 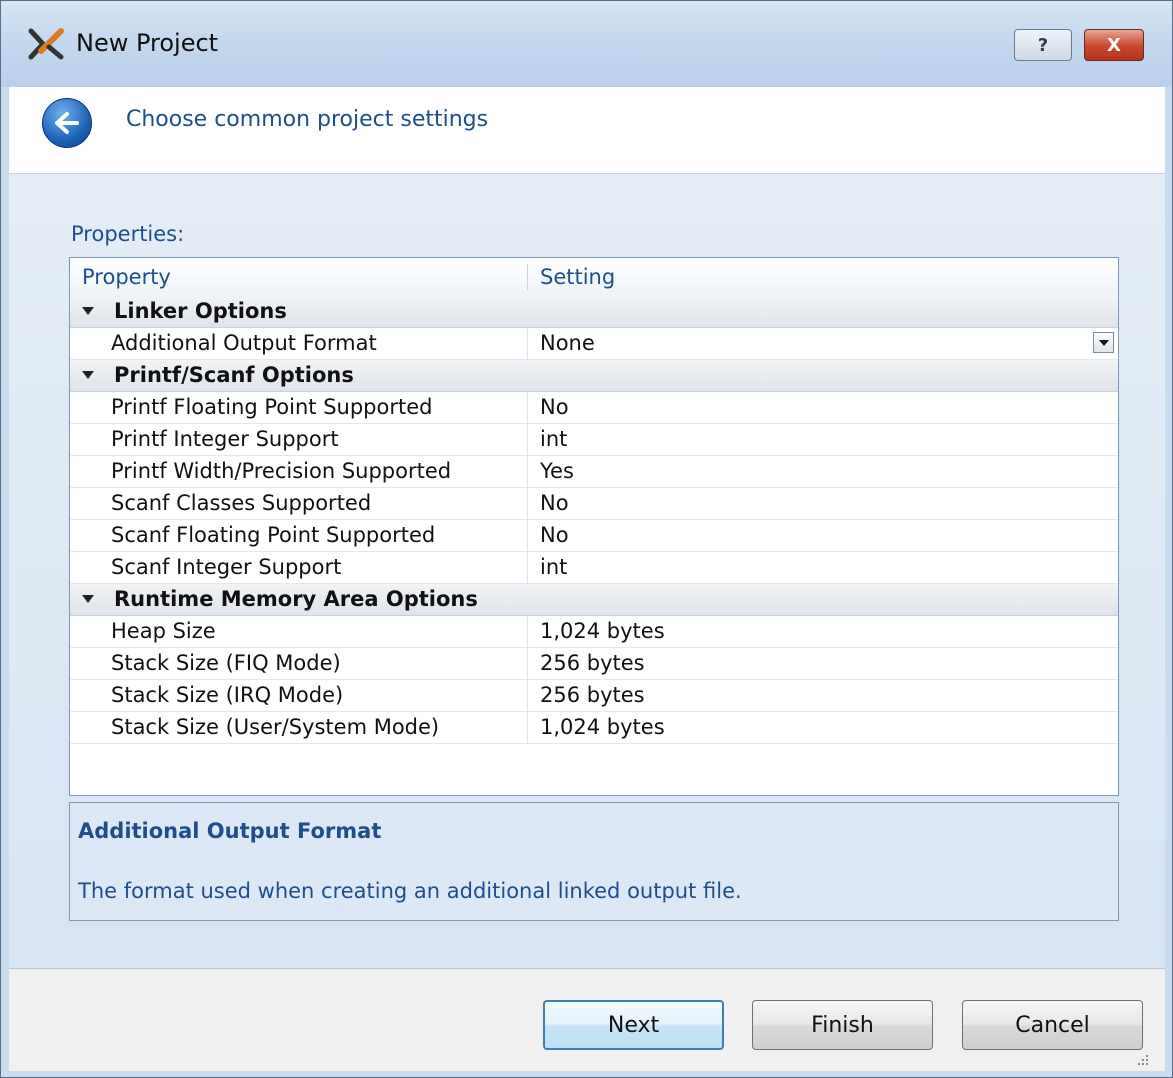 I want to click on property-name: Stack Size (User/System Mode), so click(x=275, y=727).